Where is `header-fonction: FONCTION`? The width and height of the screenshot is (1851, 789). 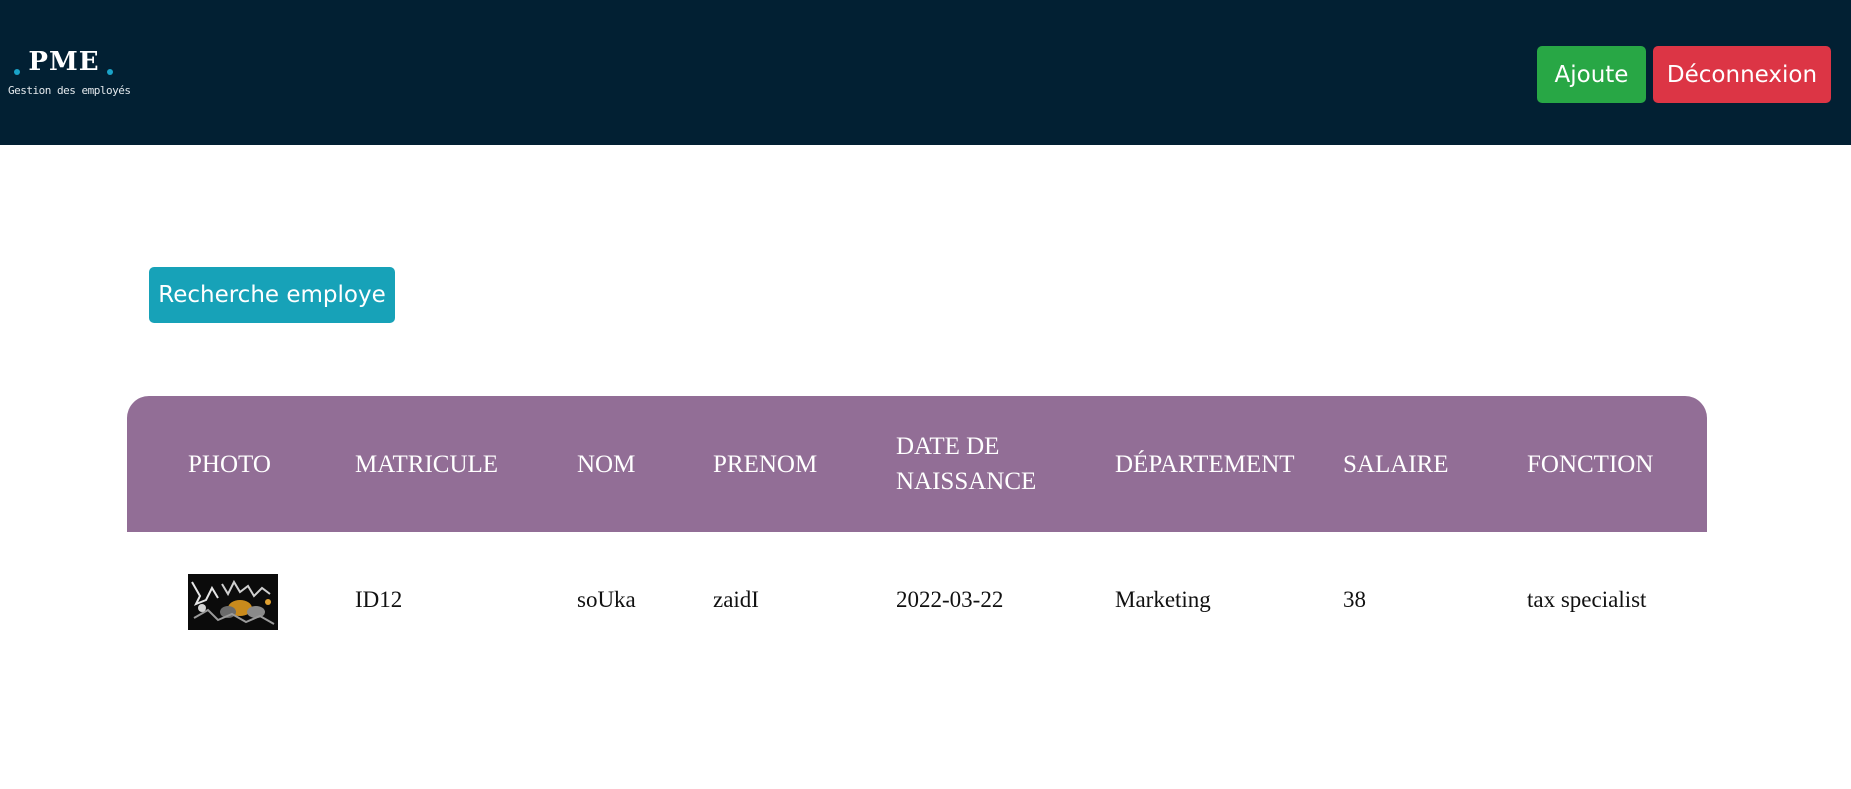
header-fonction: FONCTION is located at coordinates (1590, 464).